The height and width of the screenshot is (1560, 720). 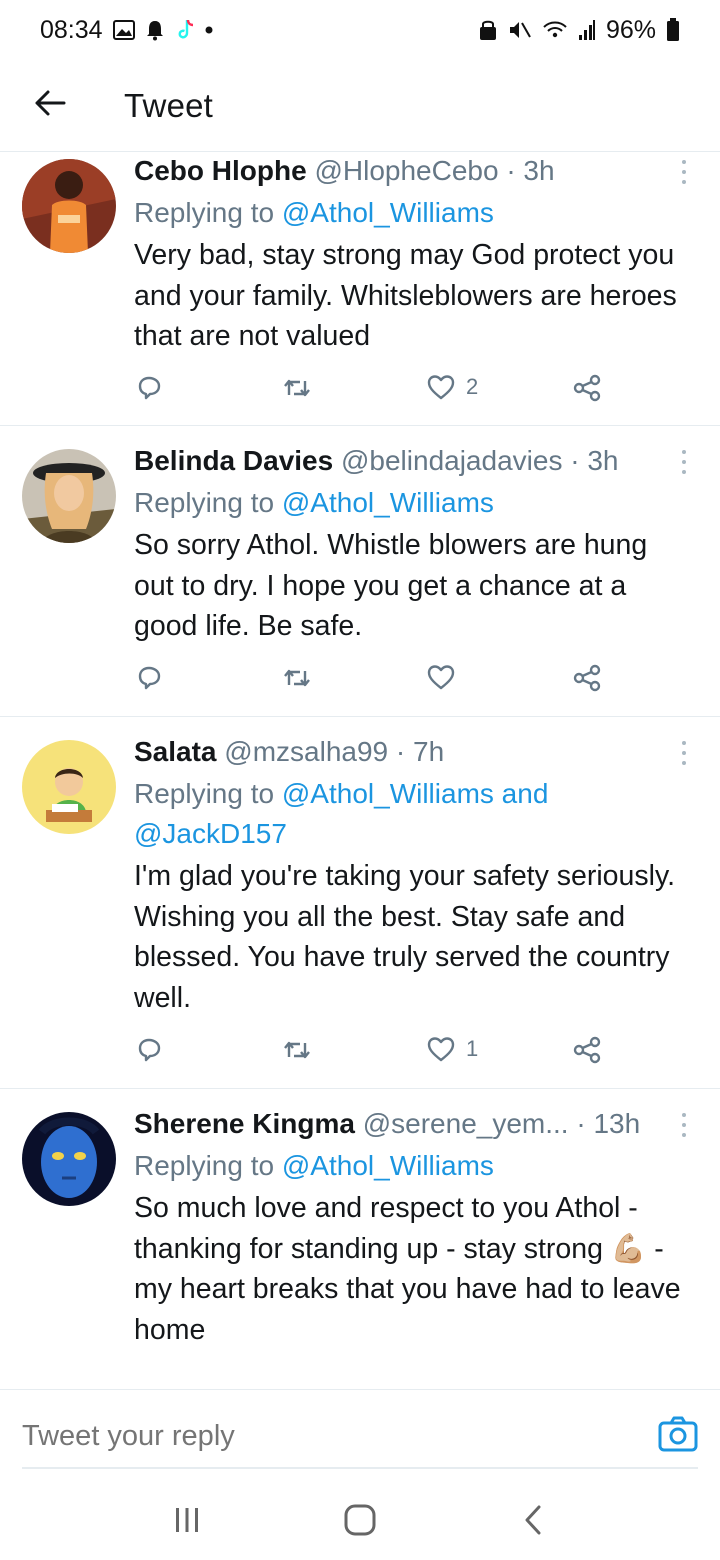 What do you see at coordinates (374, 681) in the screenshot?
I see `tweet-actions` at bounding box center [374, 681].